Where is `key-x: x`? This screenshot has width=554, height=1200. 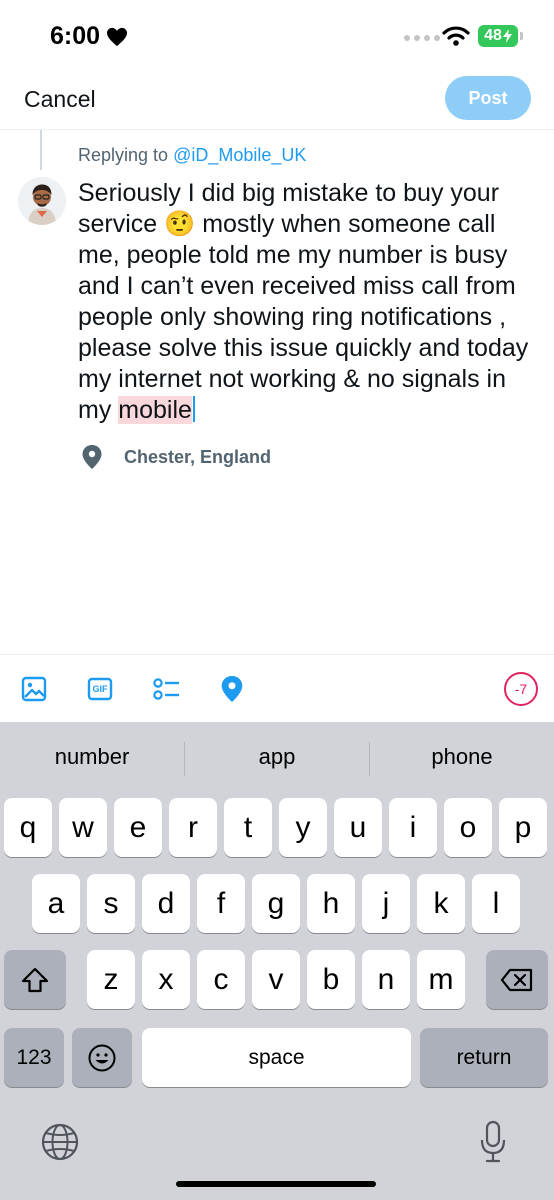
key-x: x is located at coordinates (166, 979).